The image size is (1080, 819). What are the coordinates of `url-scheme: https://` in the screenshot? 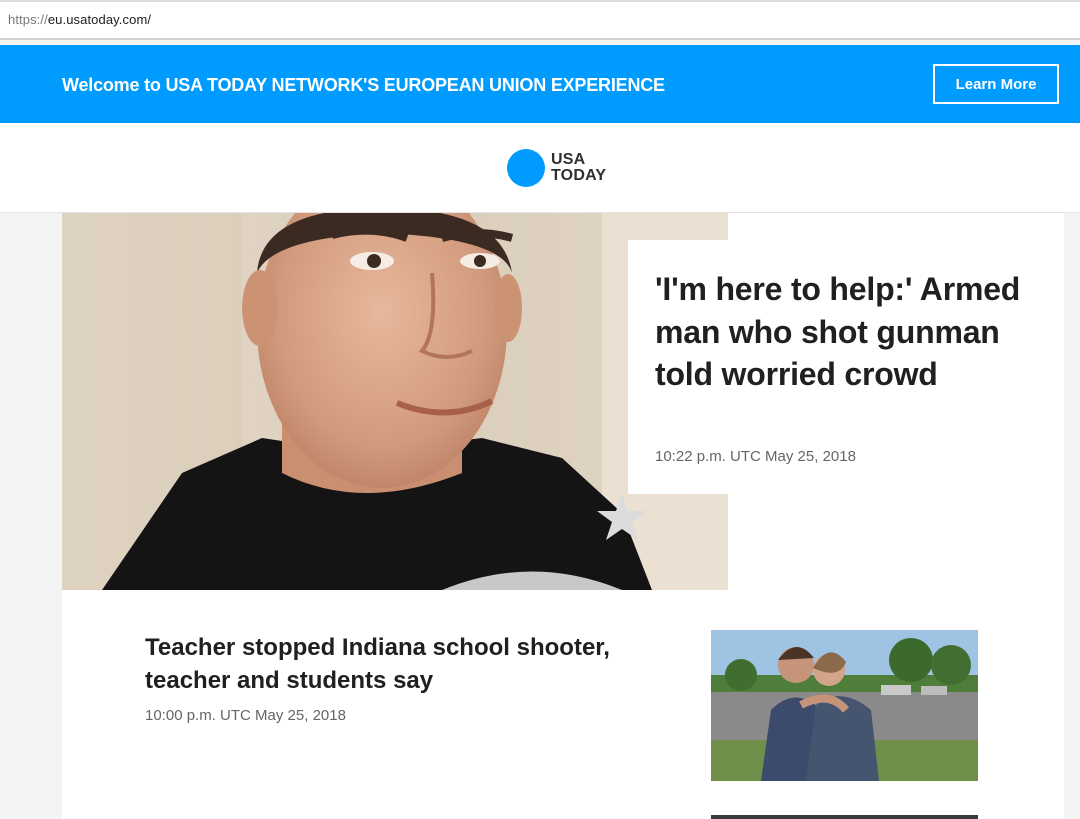 It's located at (28, 19).